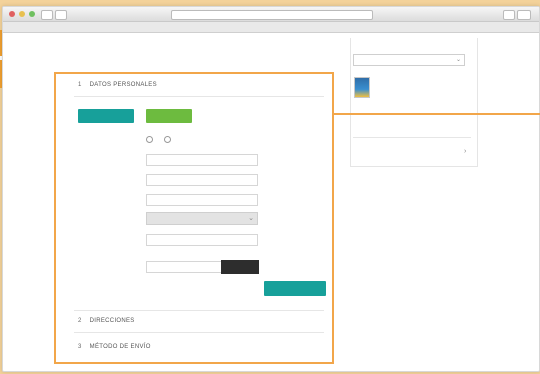 This screenshot has height=374, width=540. I want to click on share-button, so click(509, 15).